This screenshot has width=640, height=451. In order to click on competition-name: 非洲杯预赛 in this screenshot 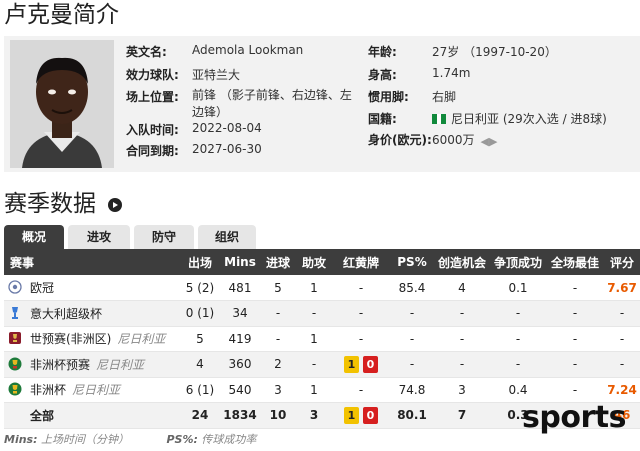, I will do `click(60, 364)`.